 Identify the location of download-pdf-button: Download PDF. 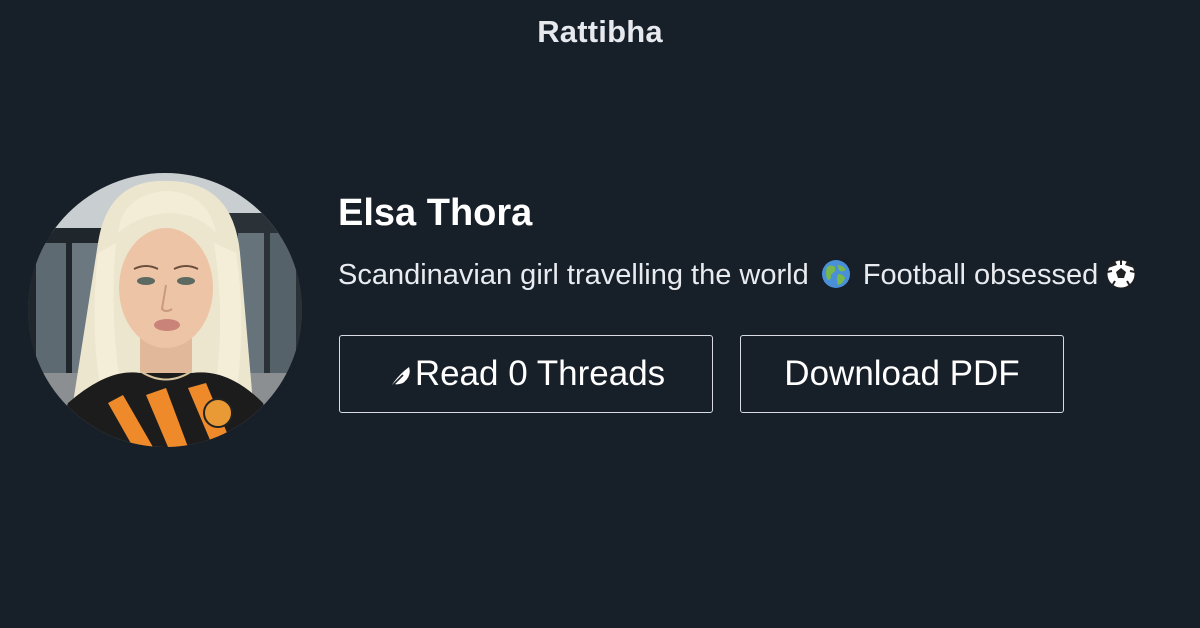
(902, 374).